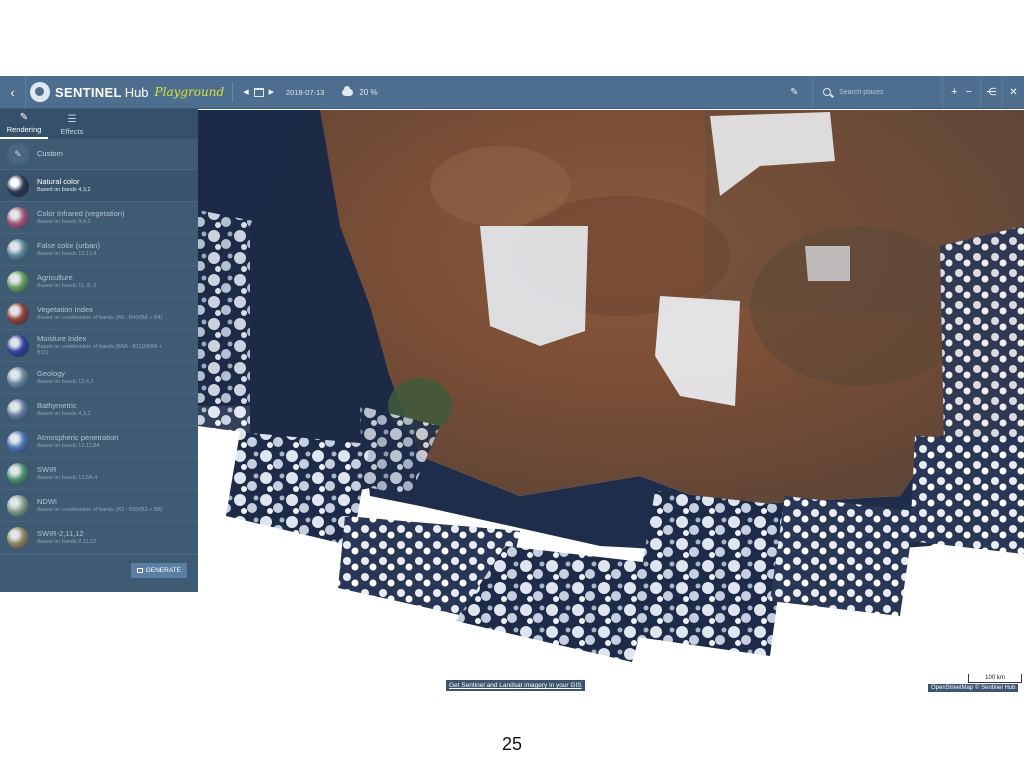 This screenshot has width=1024, height=768. I want to click on app-logo: SENTINEL Hub Playground, so click(127, 92).